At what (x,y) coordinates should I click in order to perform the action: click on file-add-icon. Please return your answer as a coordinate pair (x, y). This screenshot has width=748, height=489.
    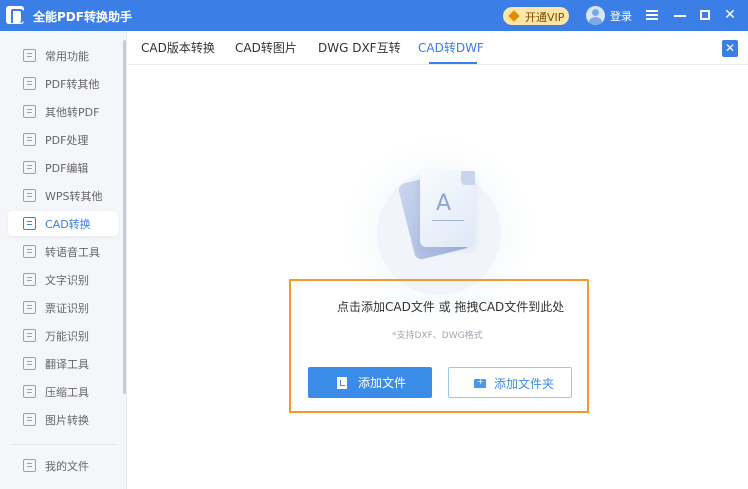
    Looking at the image, I should click on (342, 383).